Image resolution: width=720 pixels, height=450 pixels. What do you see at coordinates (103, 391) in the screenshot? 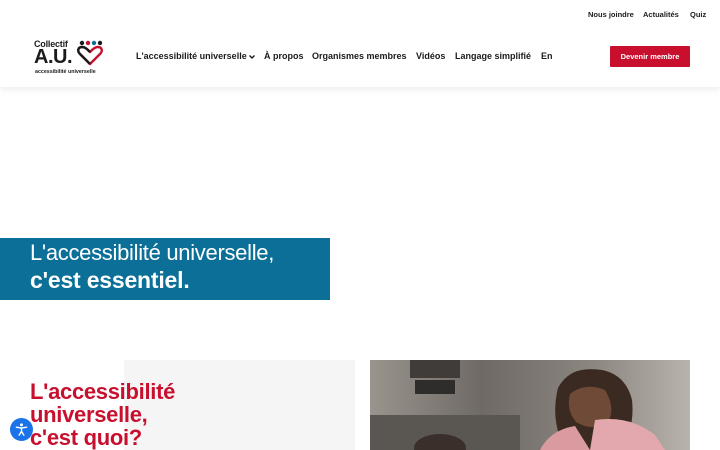
I see `section-heading-line1: L'accessibilité` at bounding box center [103, 391].